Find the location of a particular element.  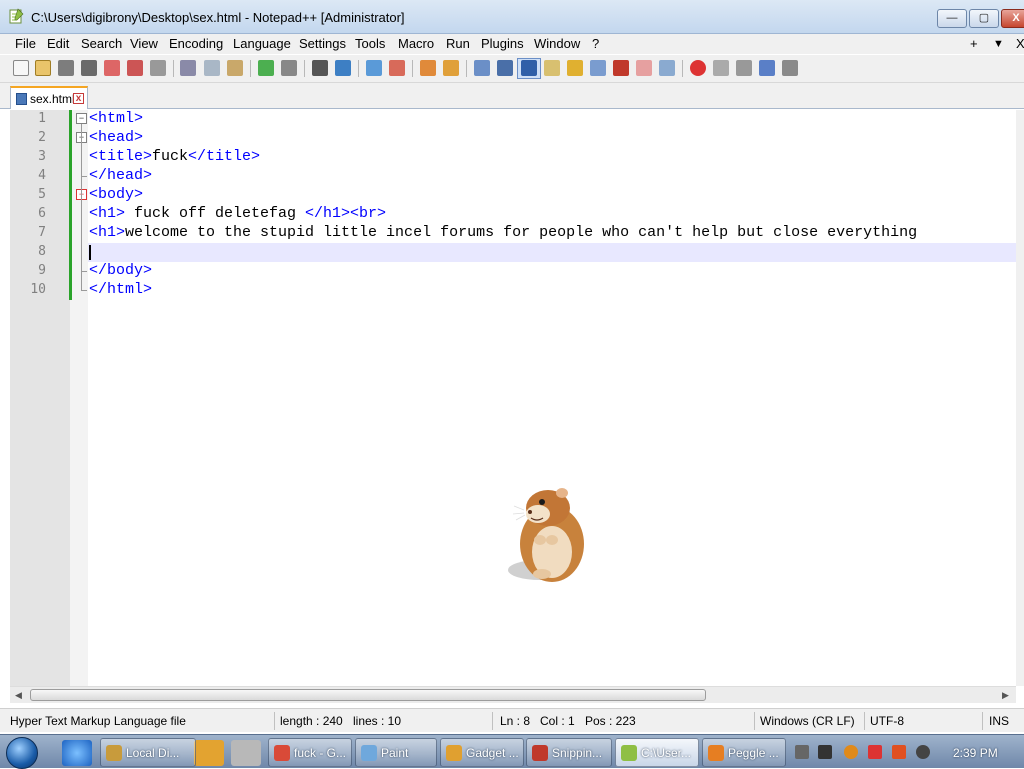

menu-help: ? is located at coordinates (595, 43).